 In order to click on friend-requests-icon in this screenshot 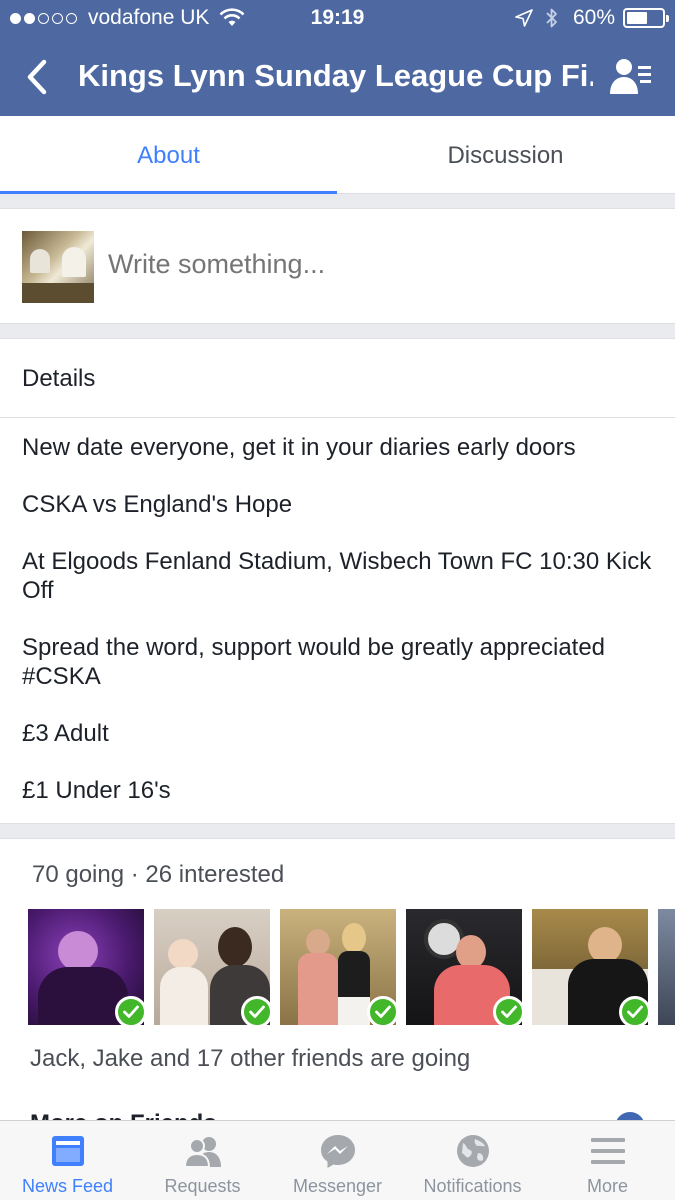, I will do `click(202, 1152)`.